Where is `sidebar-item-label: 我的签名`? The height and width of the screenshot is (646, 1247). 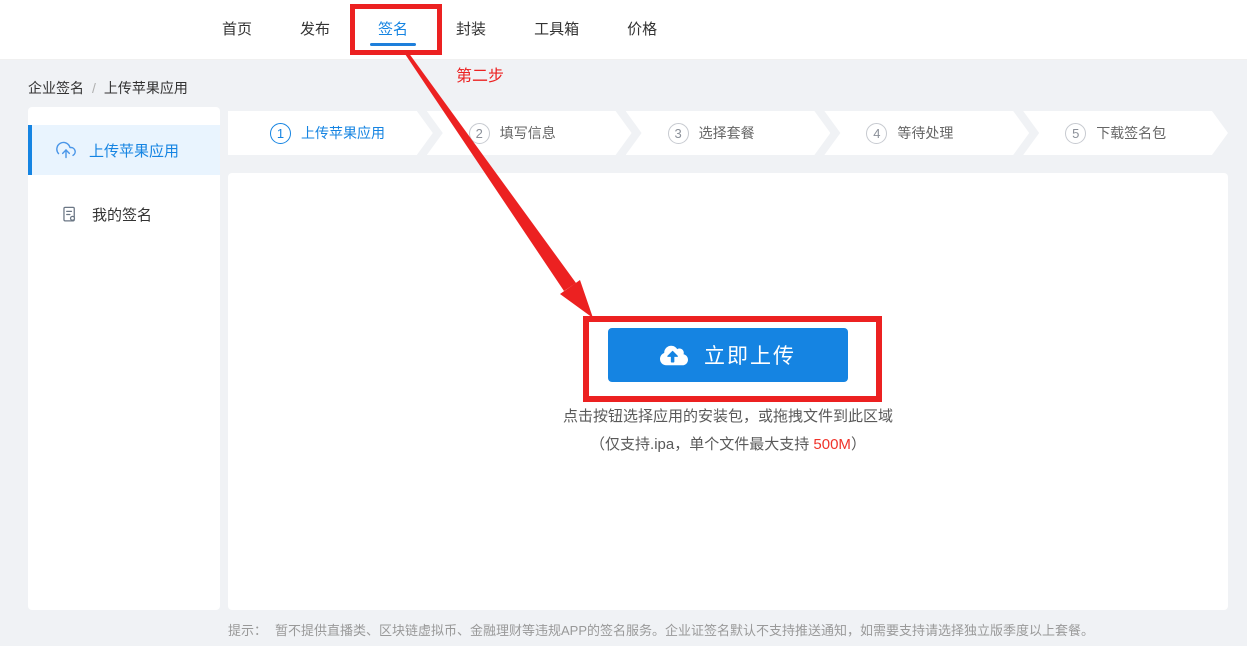 sidebar-item-label: 我的签名 is located at coordinates (122, 215).